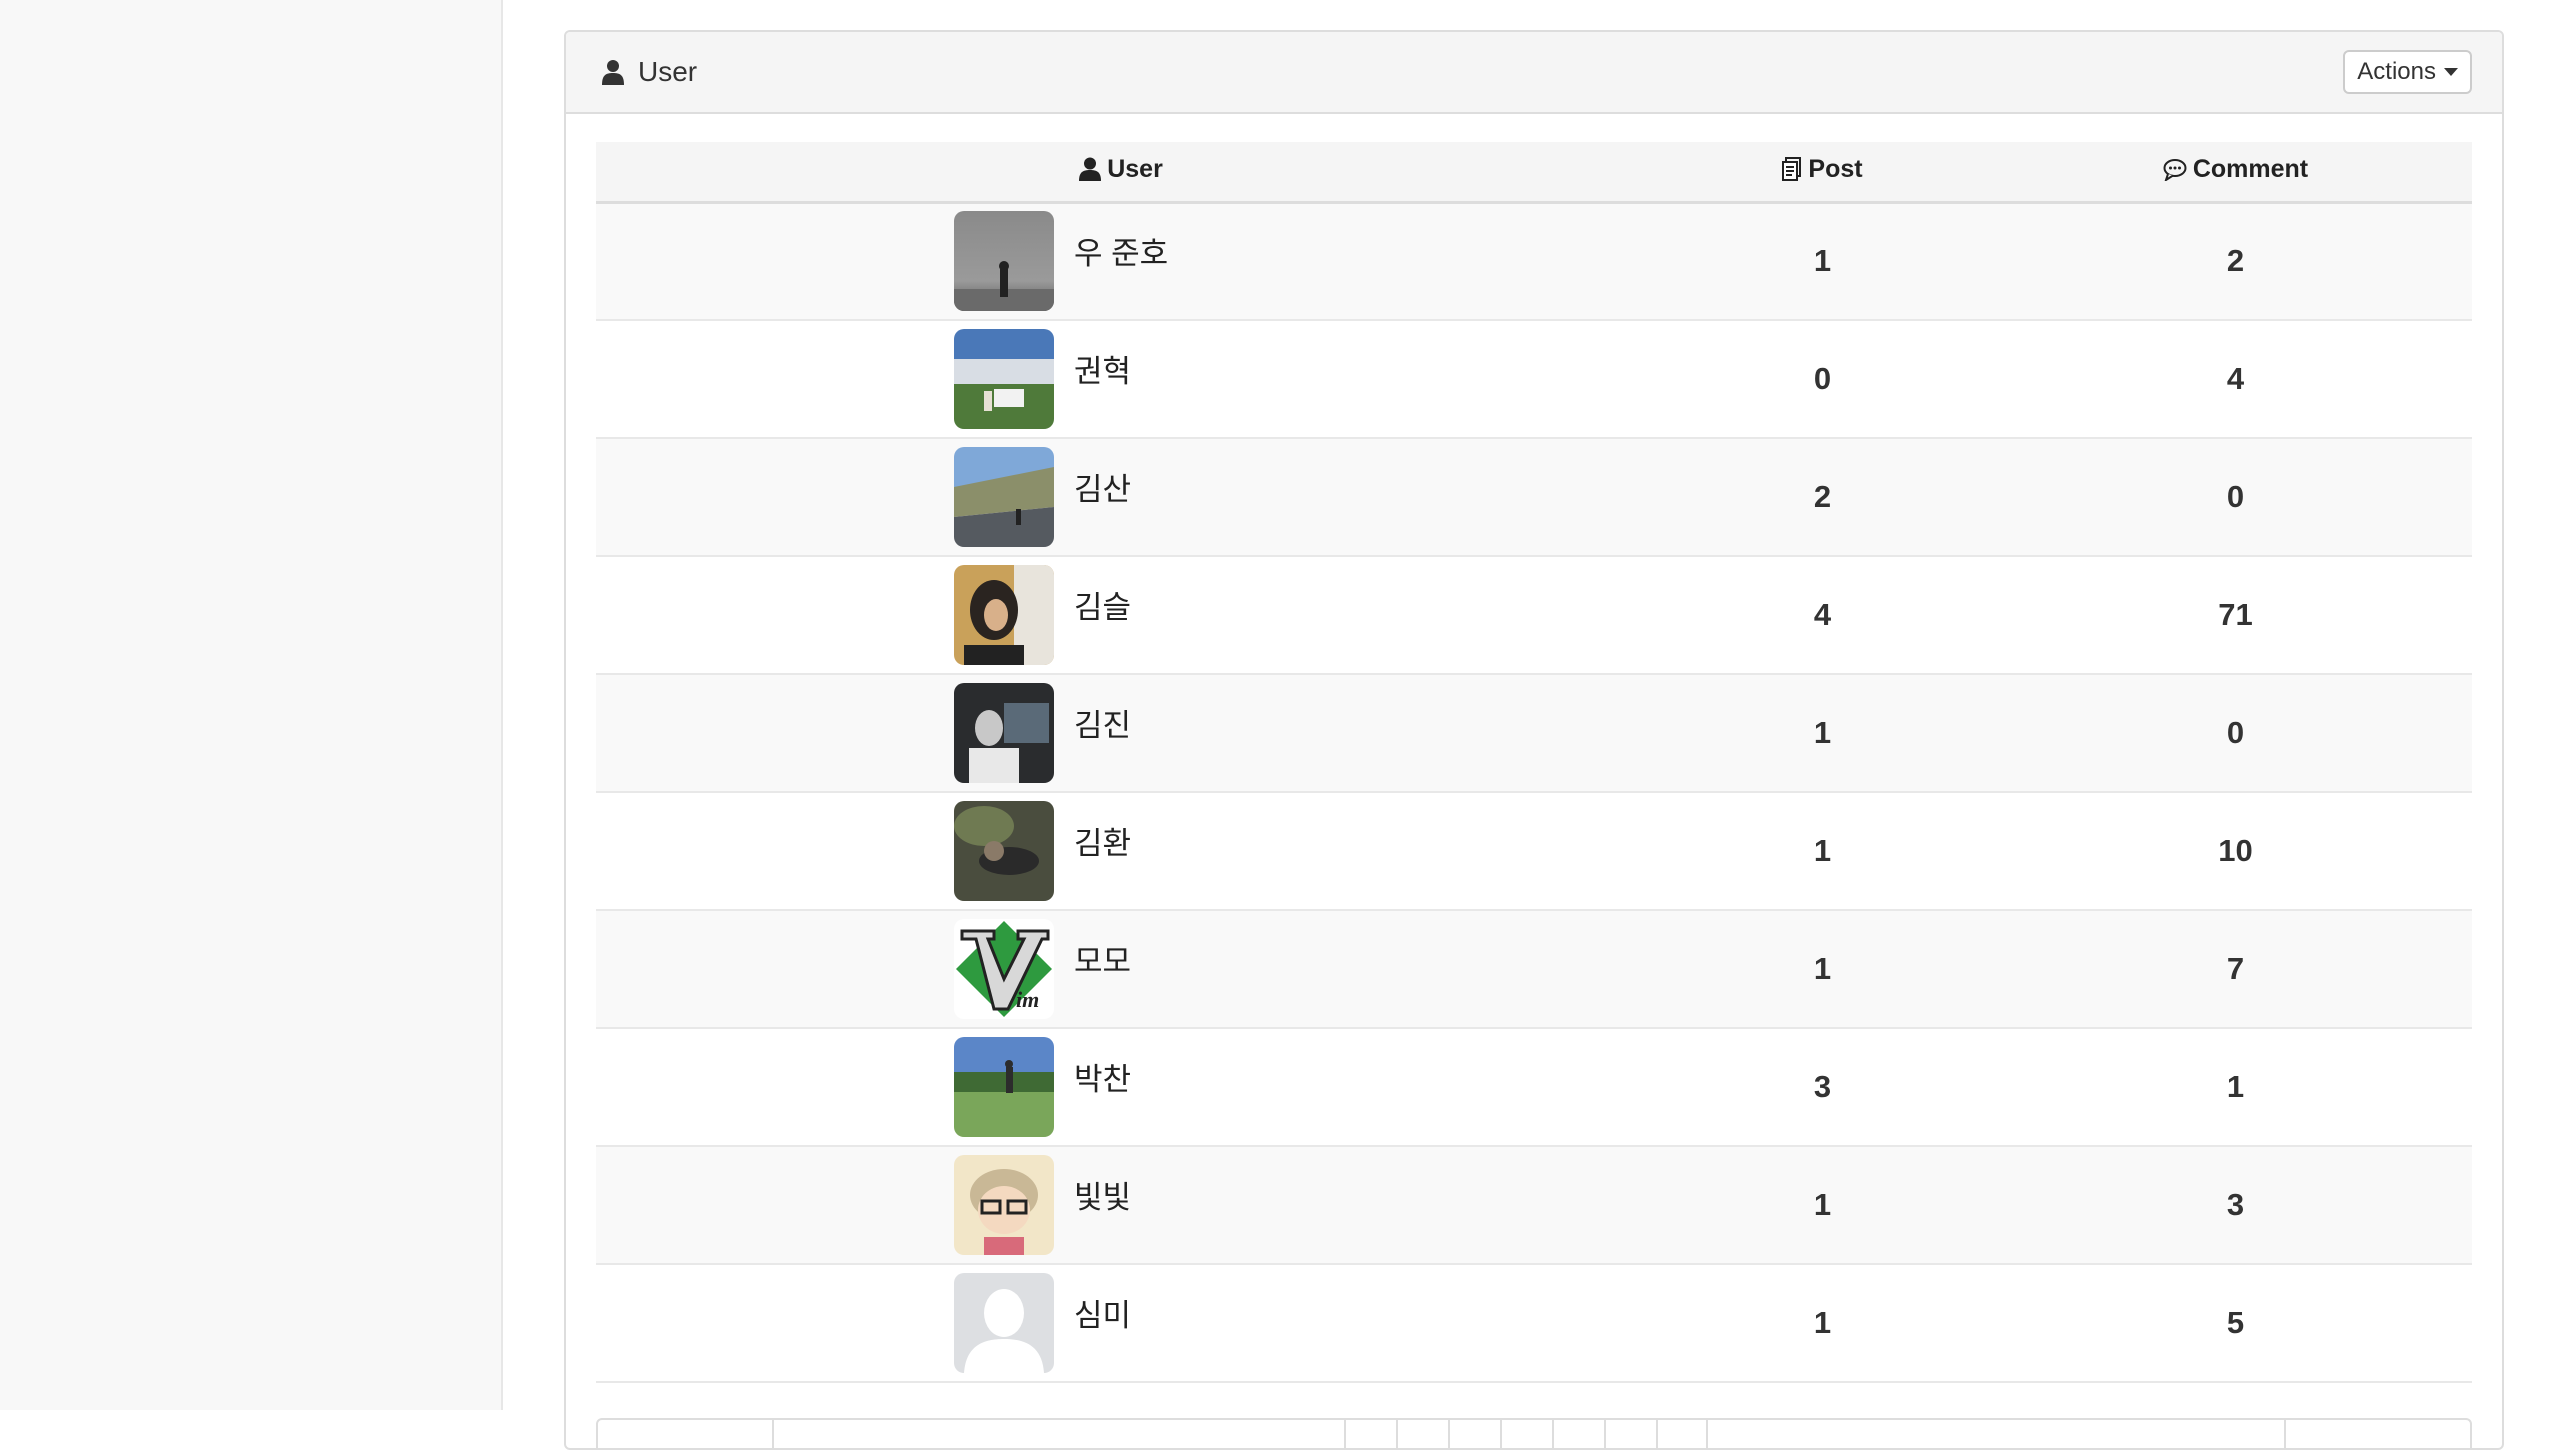 Image resolution: width=2560 pixels, height=1450 pixels. I want to click on user-cell: 김산, so click(1121, 497).